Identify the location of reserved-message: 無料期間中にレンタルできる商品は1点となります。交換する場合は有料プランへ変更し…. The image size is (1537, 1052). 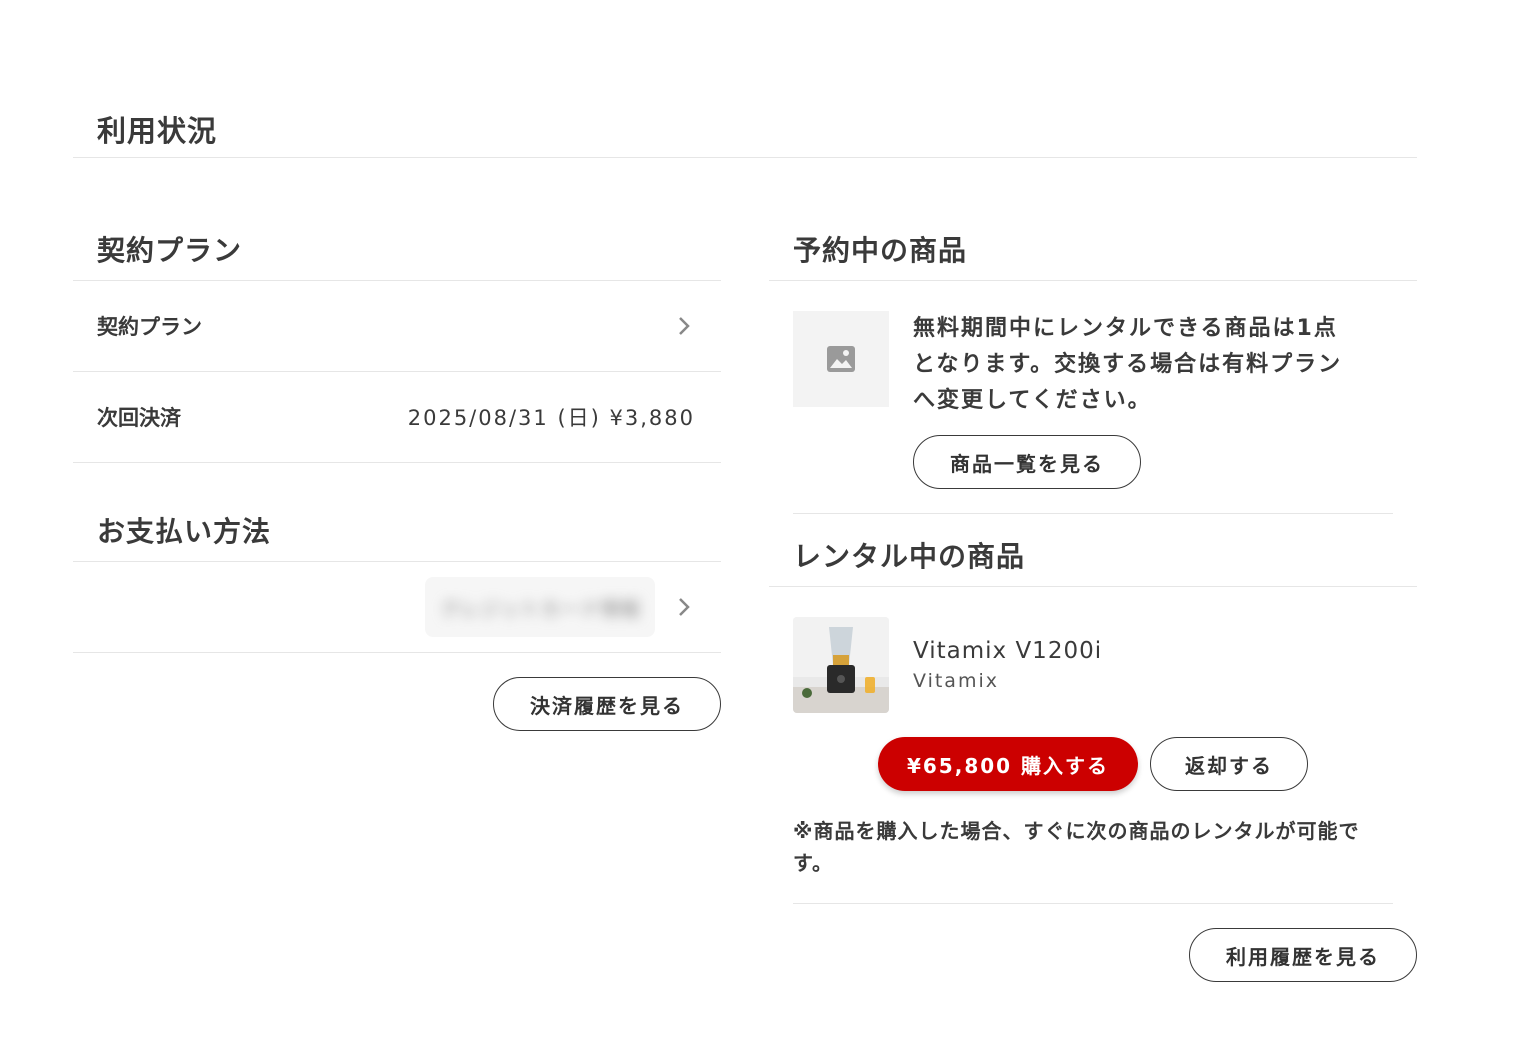
(1128, 364).